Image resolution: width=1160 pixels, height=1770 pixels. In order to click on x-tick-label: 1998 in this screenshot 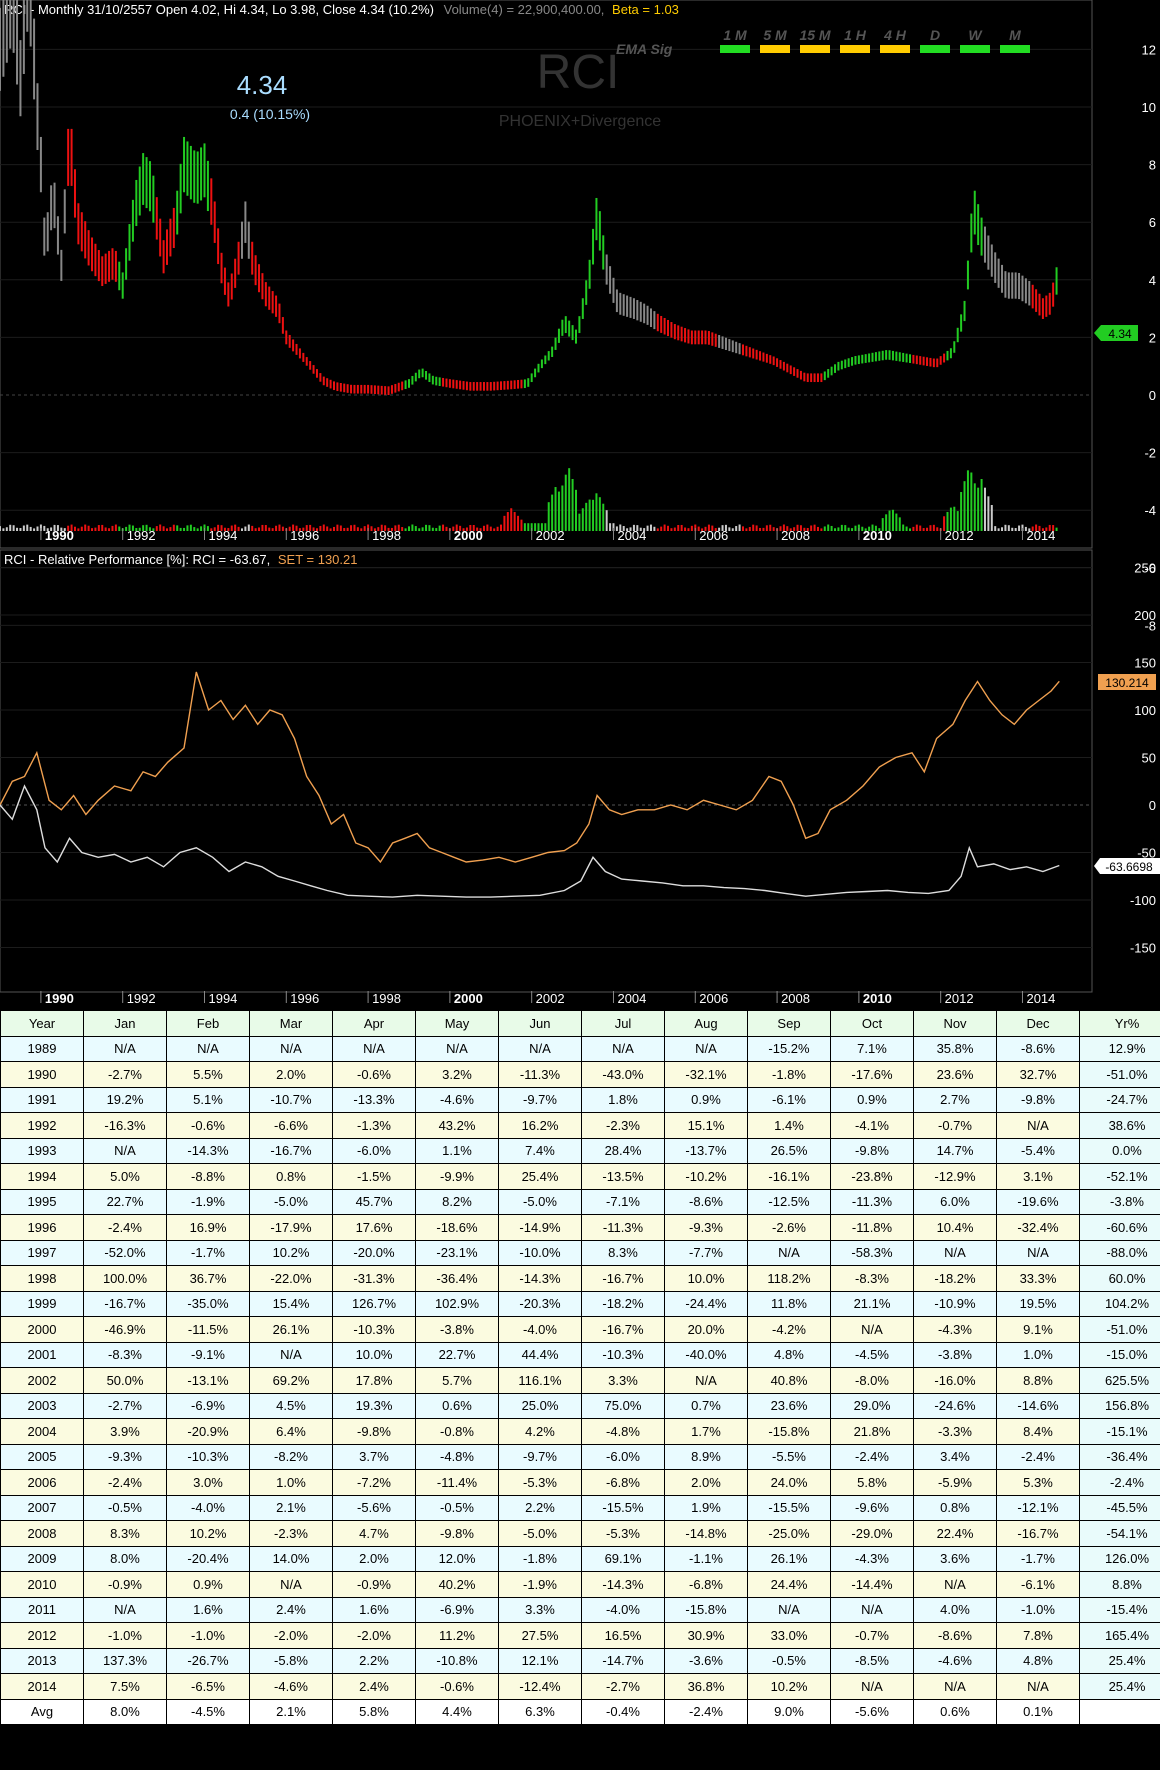, I will do `click(386, 535)`.